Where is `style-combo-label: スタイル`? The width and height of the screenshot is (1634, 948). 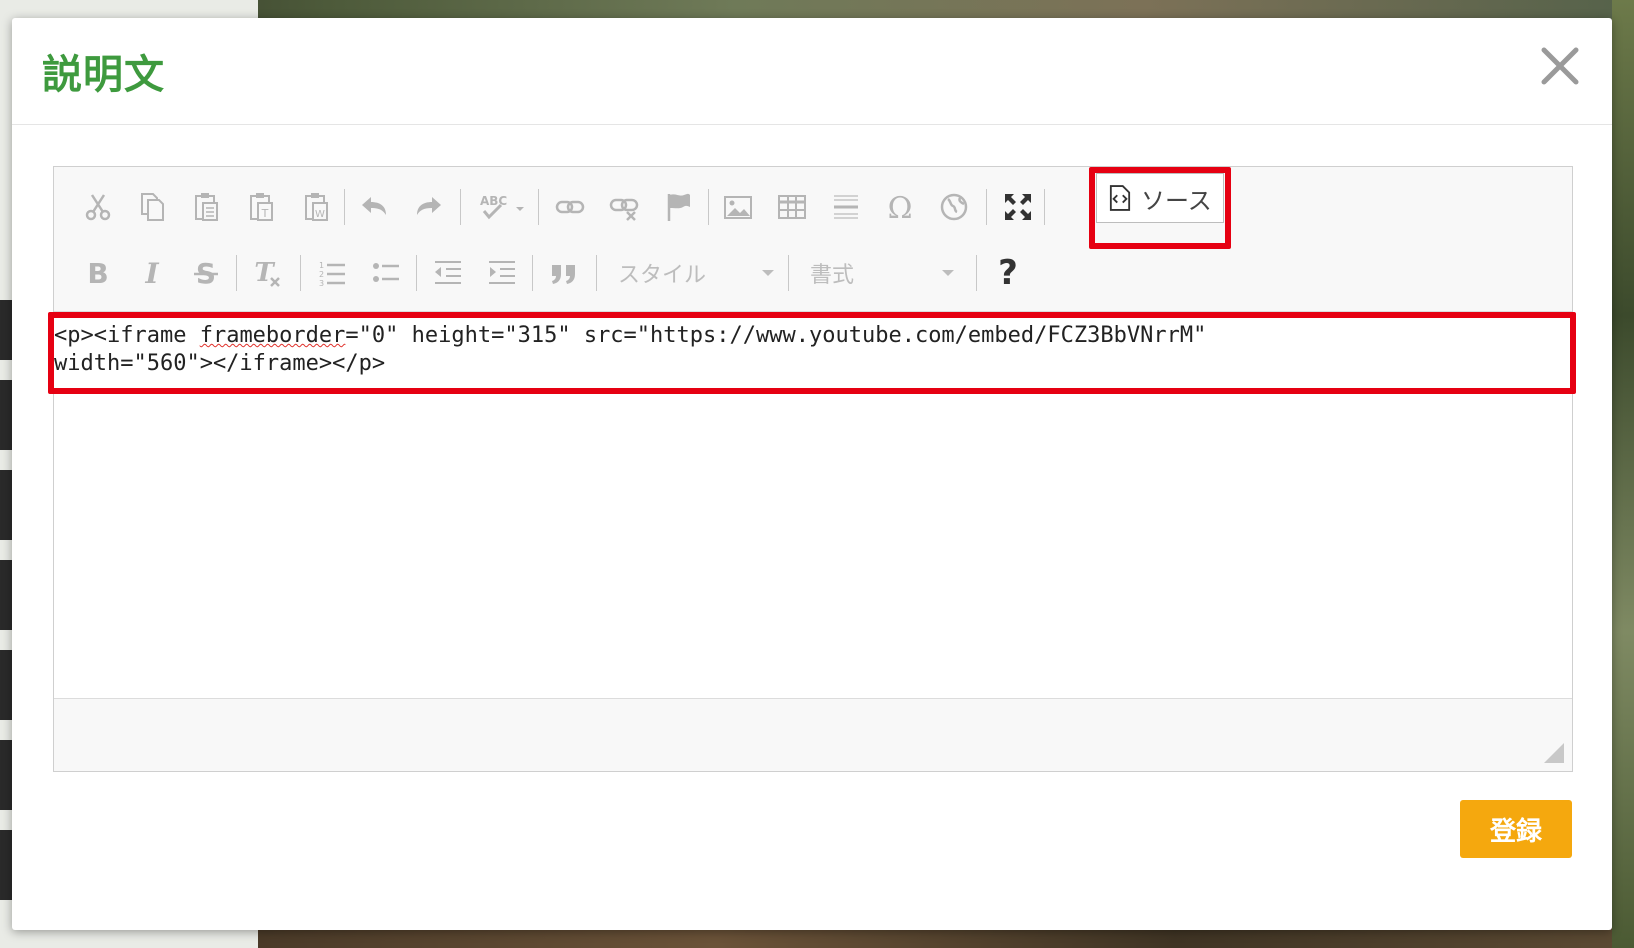 style-combo-label: スタイル is located at coordinates (662, 275).